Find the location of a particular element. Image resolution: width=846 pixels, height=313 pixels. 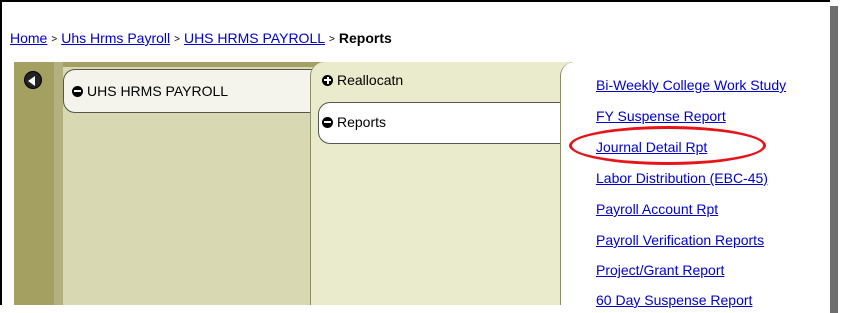

report-link-project-grant-report: Project/Grant Report is located at coordinates (660, 270).